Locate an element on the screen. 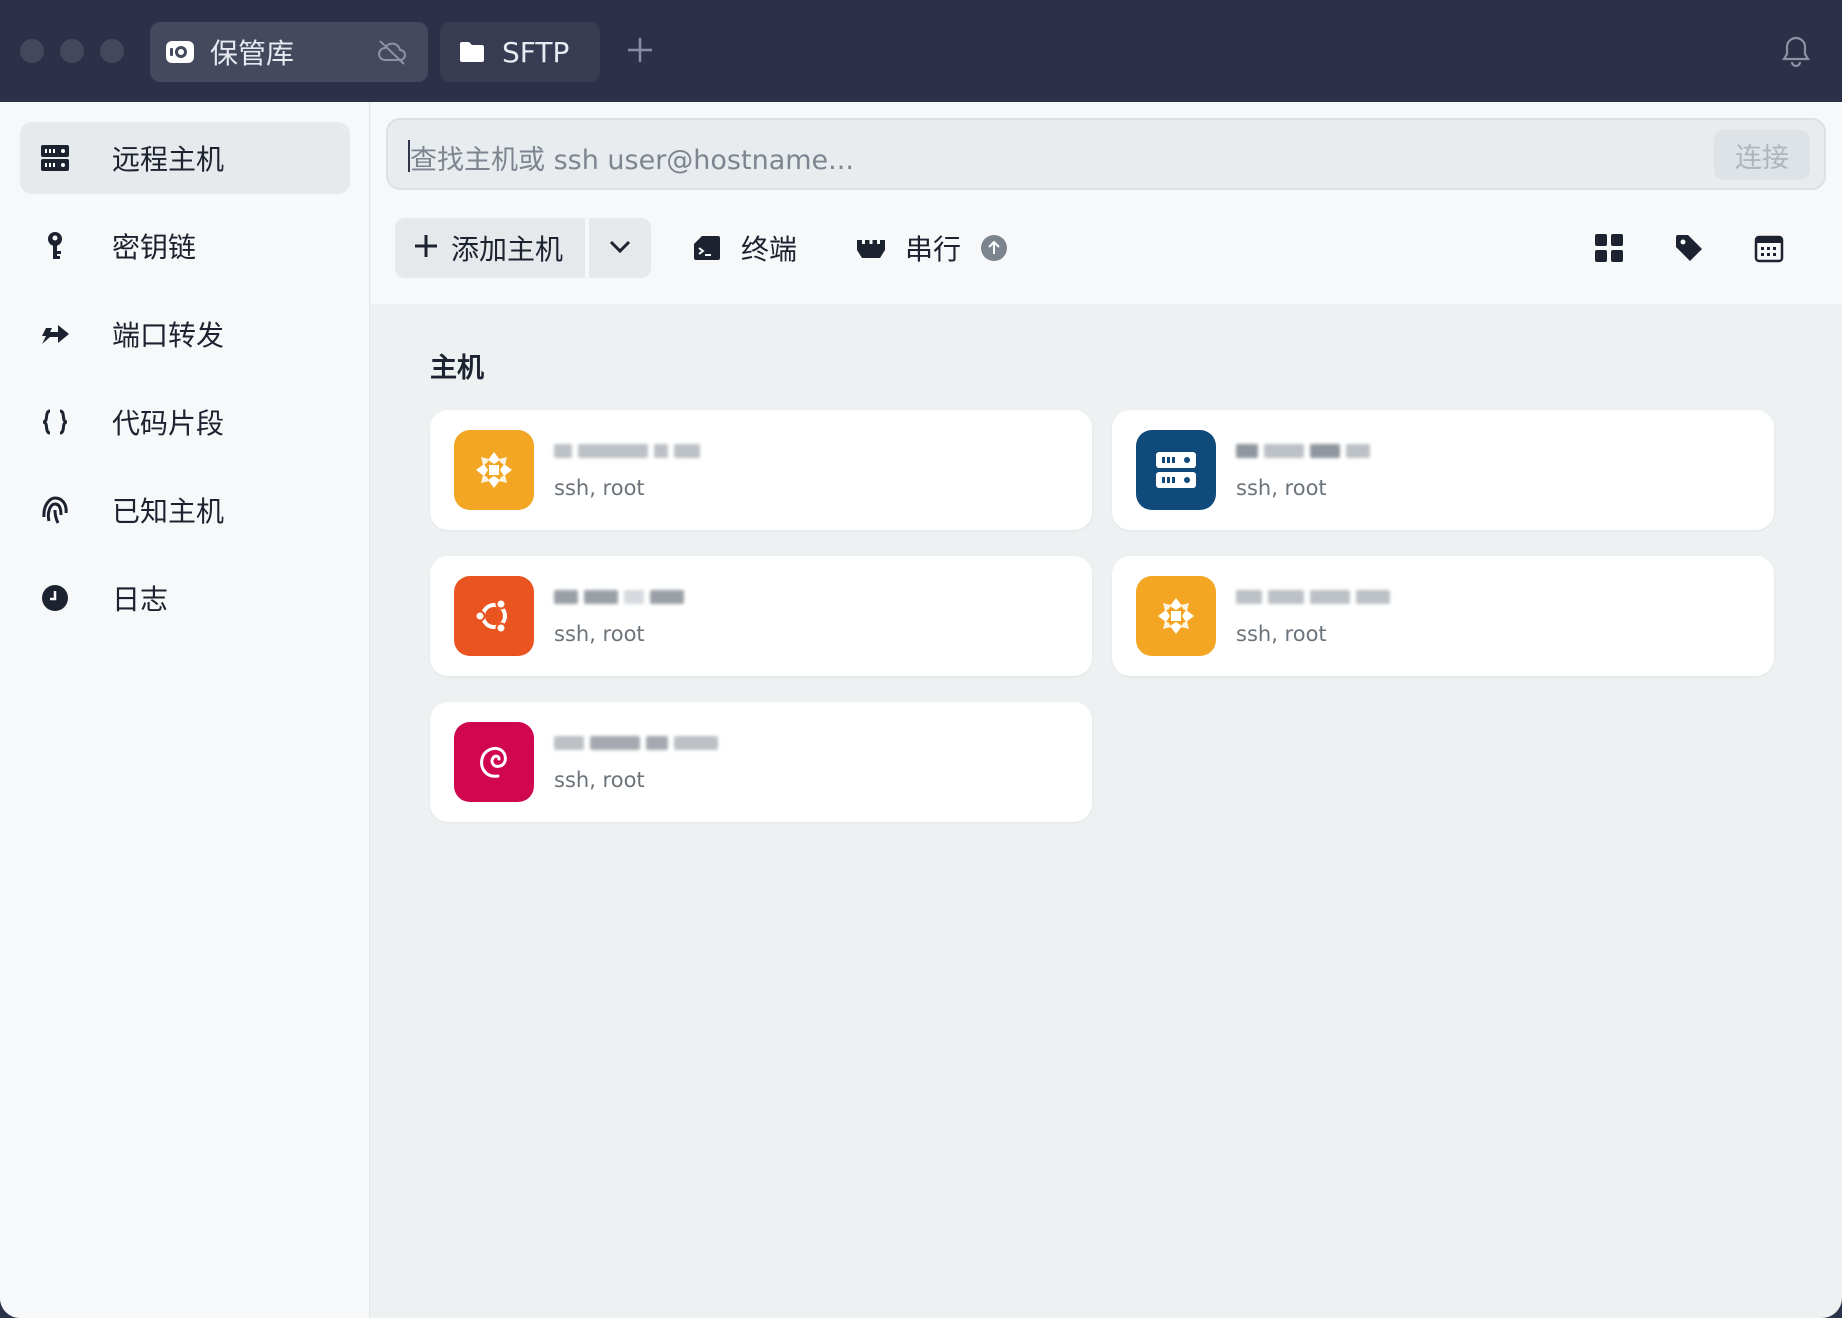 This screenshot has height=1318, width=1842. sidebar-item-label: 远程主机 is located at coordinates (168, 159).